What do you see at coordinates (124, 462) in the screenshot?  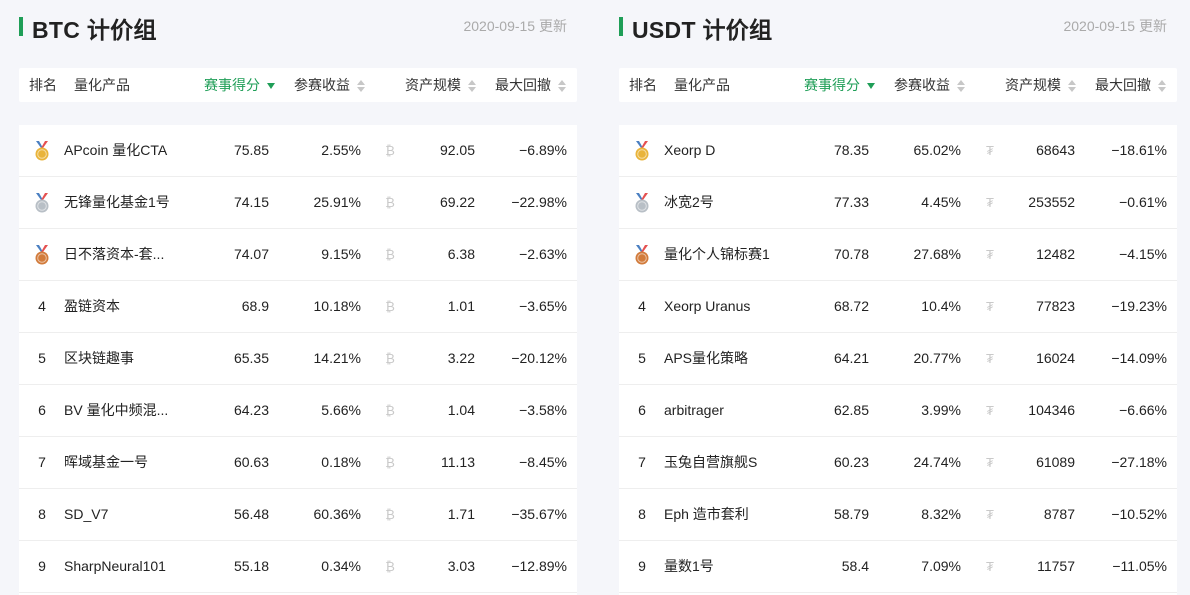 I see `product-name: 晖域基金一号` at bounding box center [124, 462].